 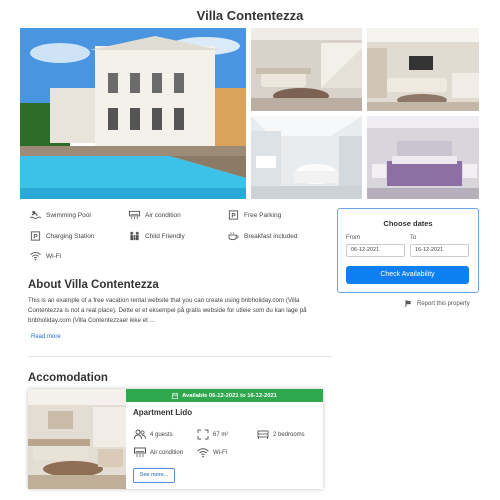 What do you see at coordinates (262, 434) in the screenshot?
I see `bed-icon` at bounding box center [262, 434].